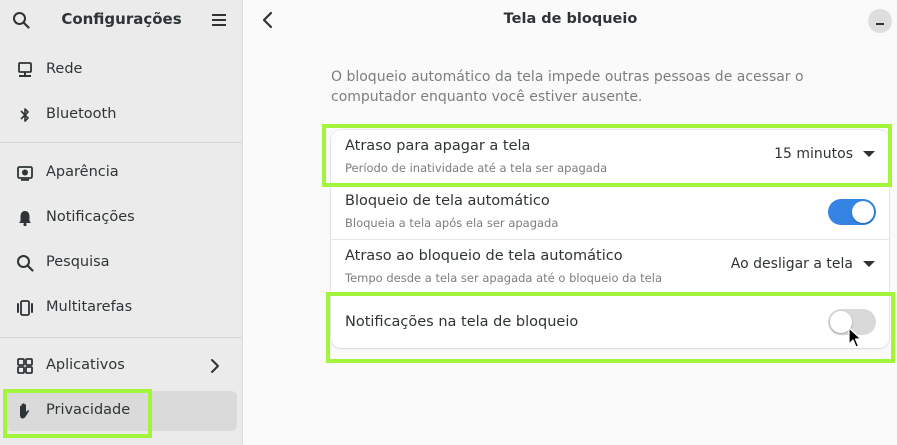 The image size is (897, 445). I want to click on hamburger-menu-icon, so click(219, 20).